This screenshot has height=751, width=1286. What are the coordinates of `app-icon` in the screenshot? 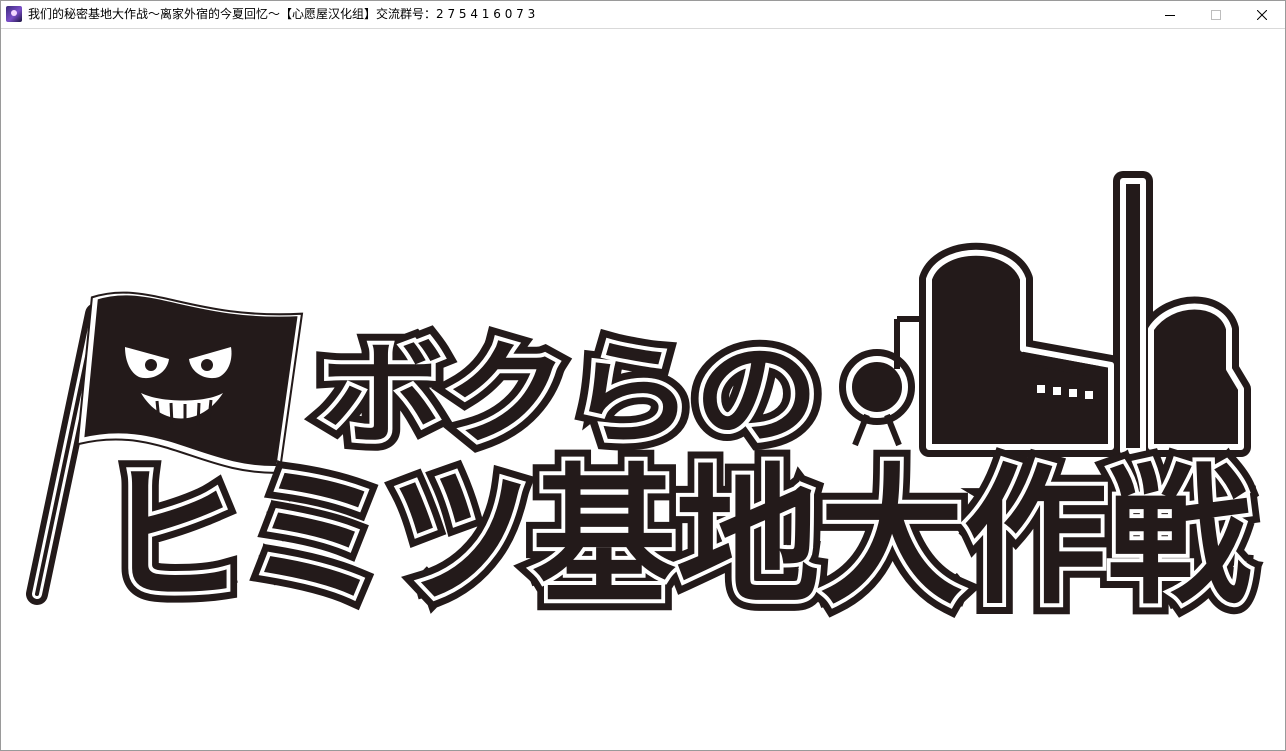 It's located at (14, 14).